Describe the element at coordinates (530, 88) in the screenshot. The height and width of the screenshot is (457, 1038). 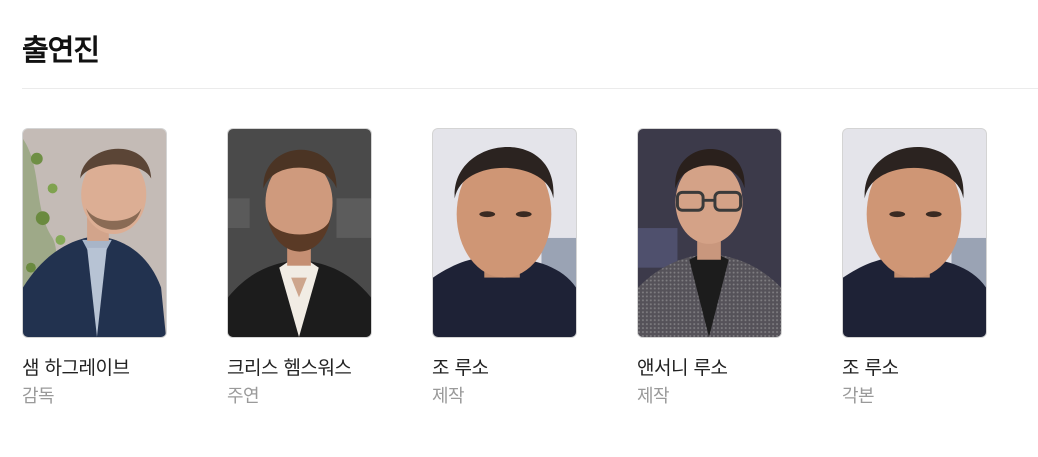
I see `divider` at that location.